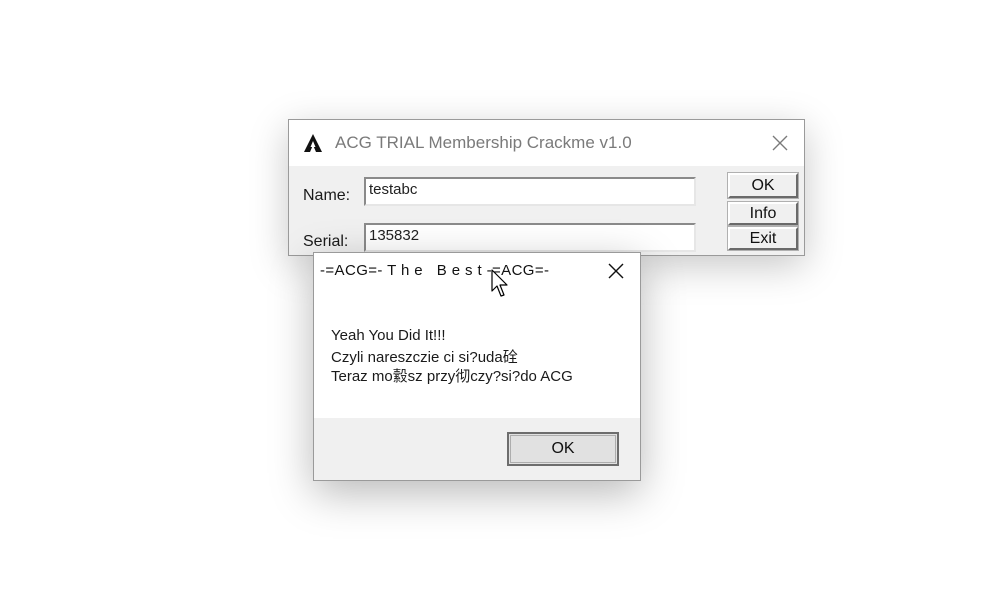 The width and height of the screenshot is (990, 610). I want to click on name-label: Name:, so click(327, 195).